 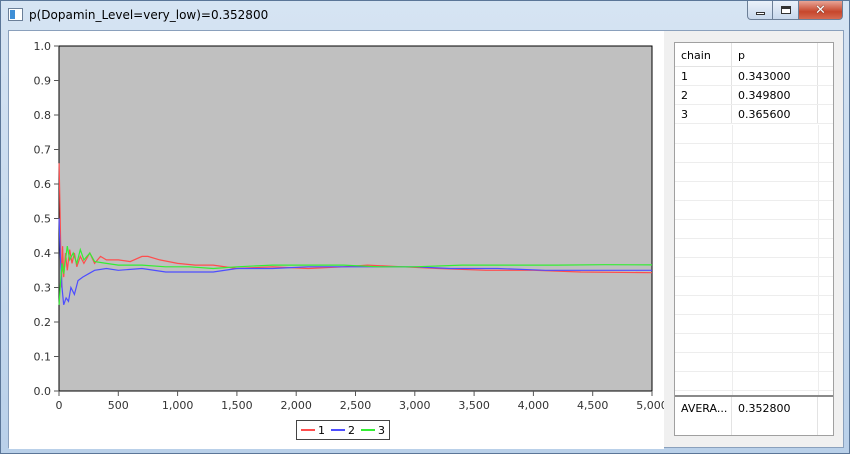 I want to click on legend-label-1: 1, so click(x=321, y=430).